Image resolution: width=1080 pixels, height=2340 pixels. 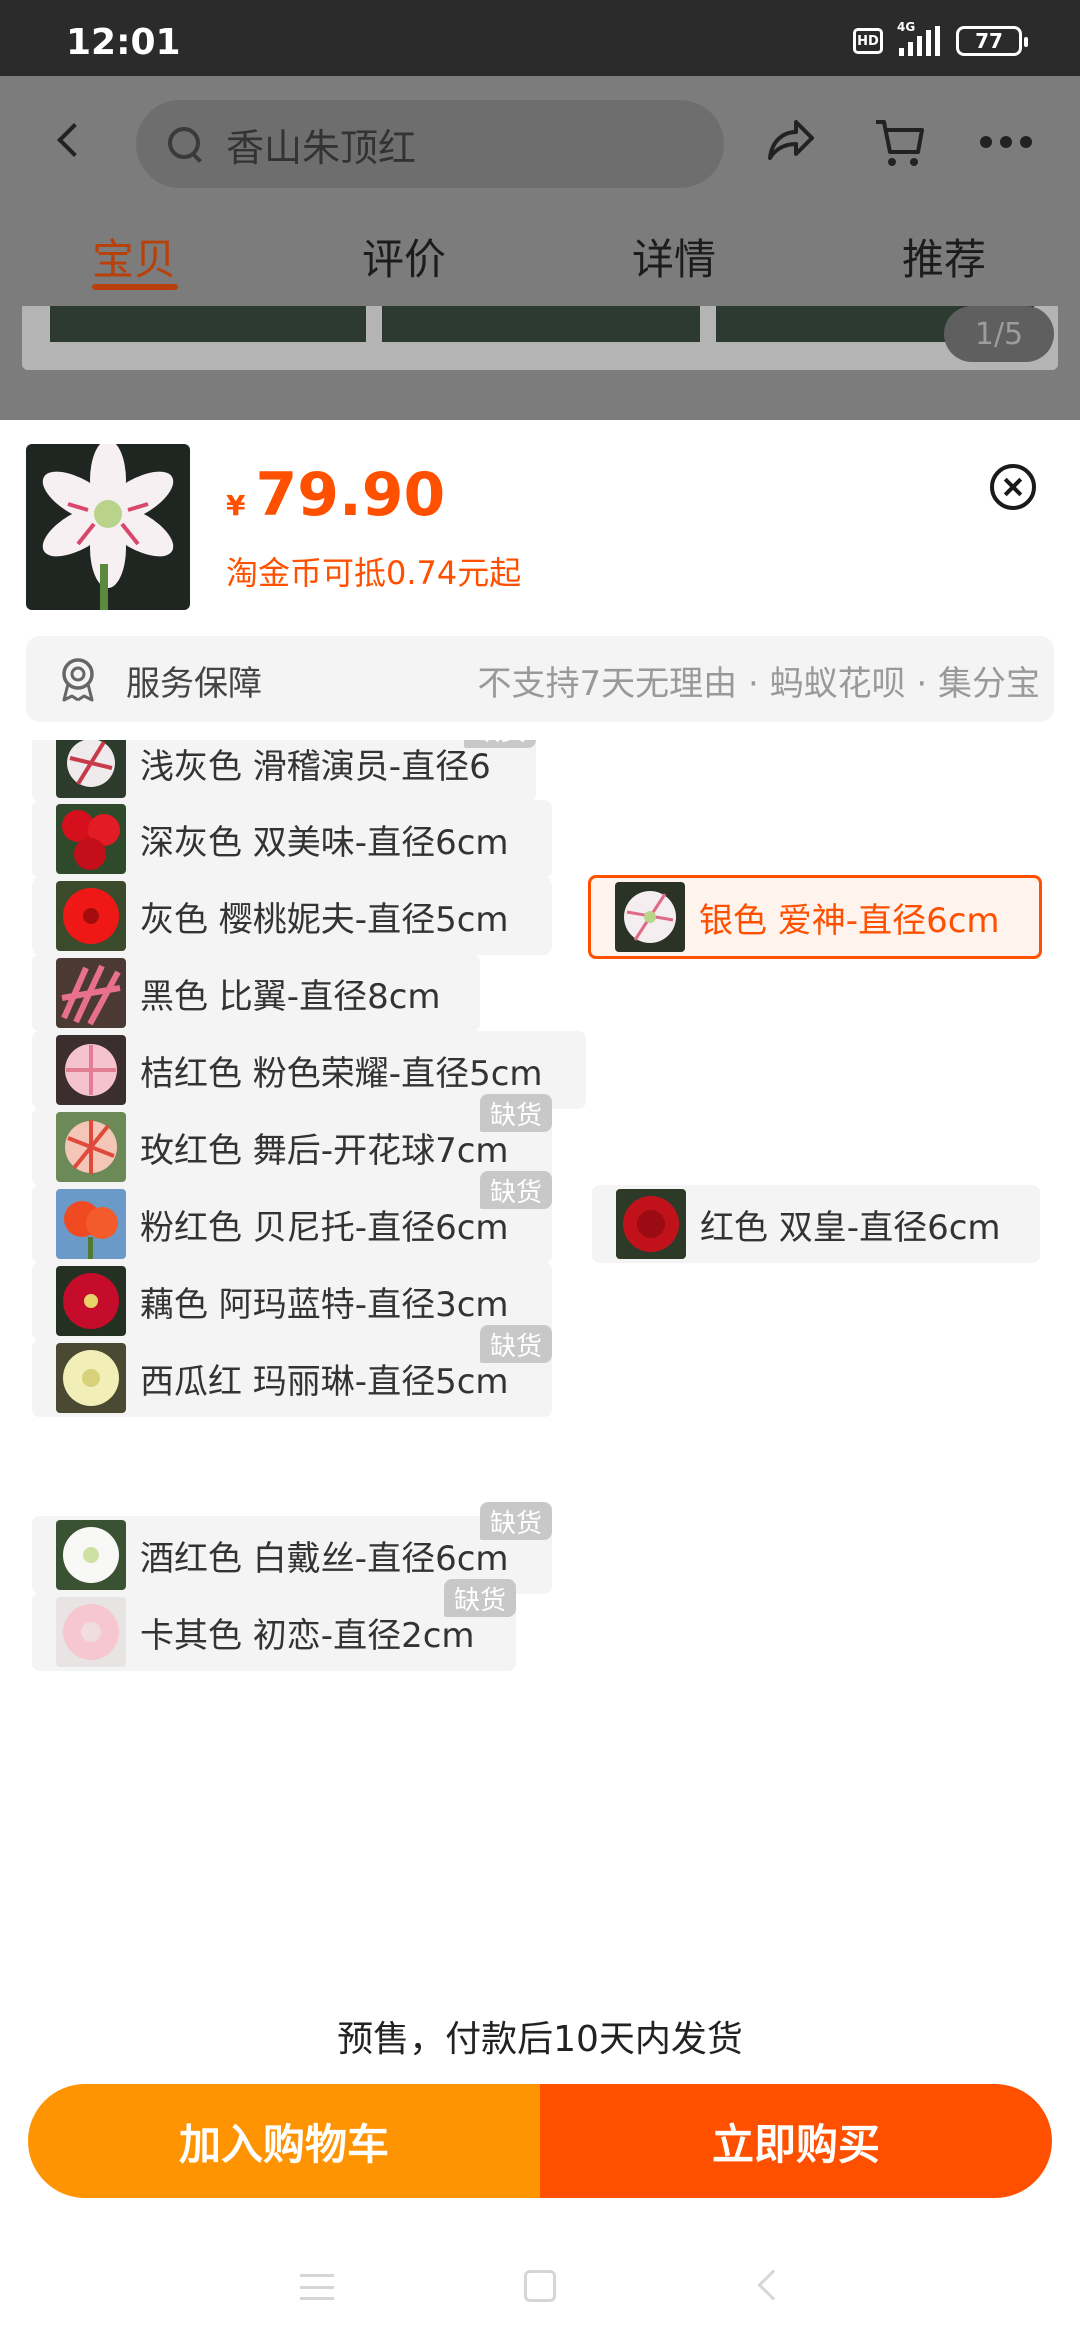 What do you see at coordinates (540, 338) in the screenshot?
I see `image-gallery` at bounding box center [540, 338].